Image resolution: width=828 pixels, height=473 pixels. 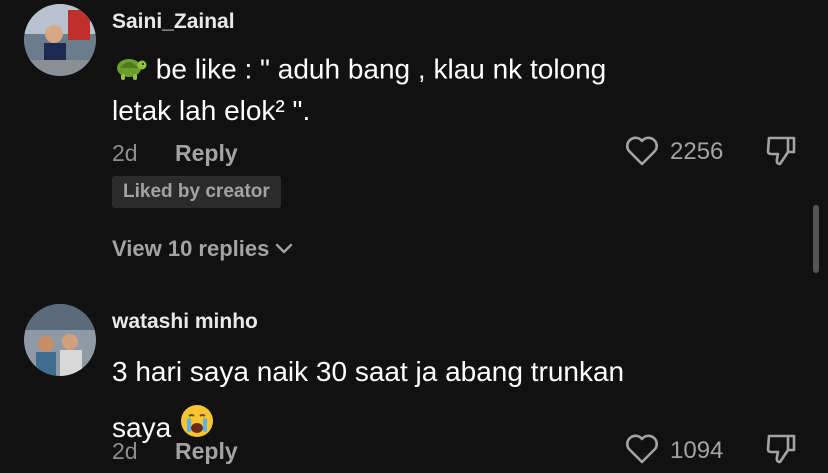 What do you see at coordinates (196, 192) in the screenshot?
I see `liked-by-creator-badge: Liked by creator` at bounding box center [196, 192].